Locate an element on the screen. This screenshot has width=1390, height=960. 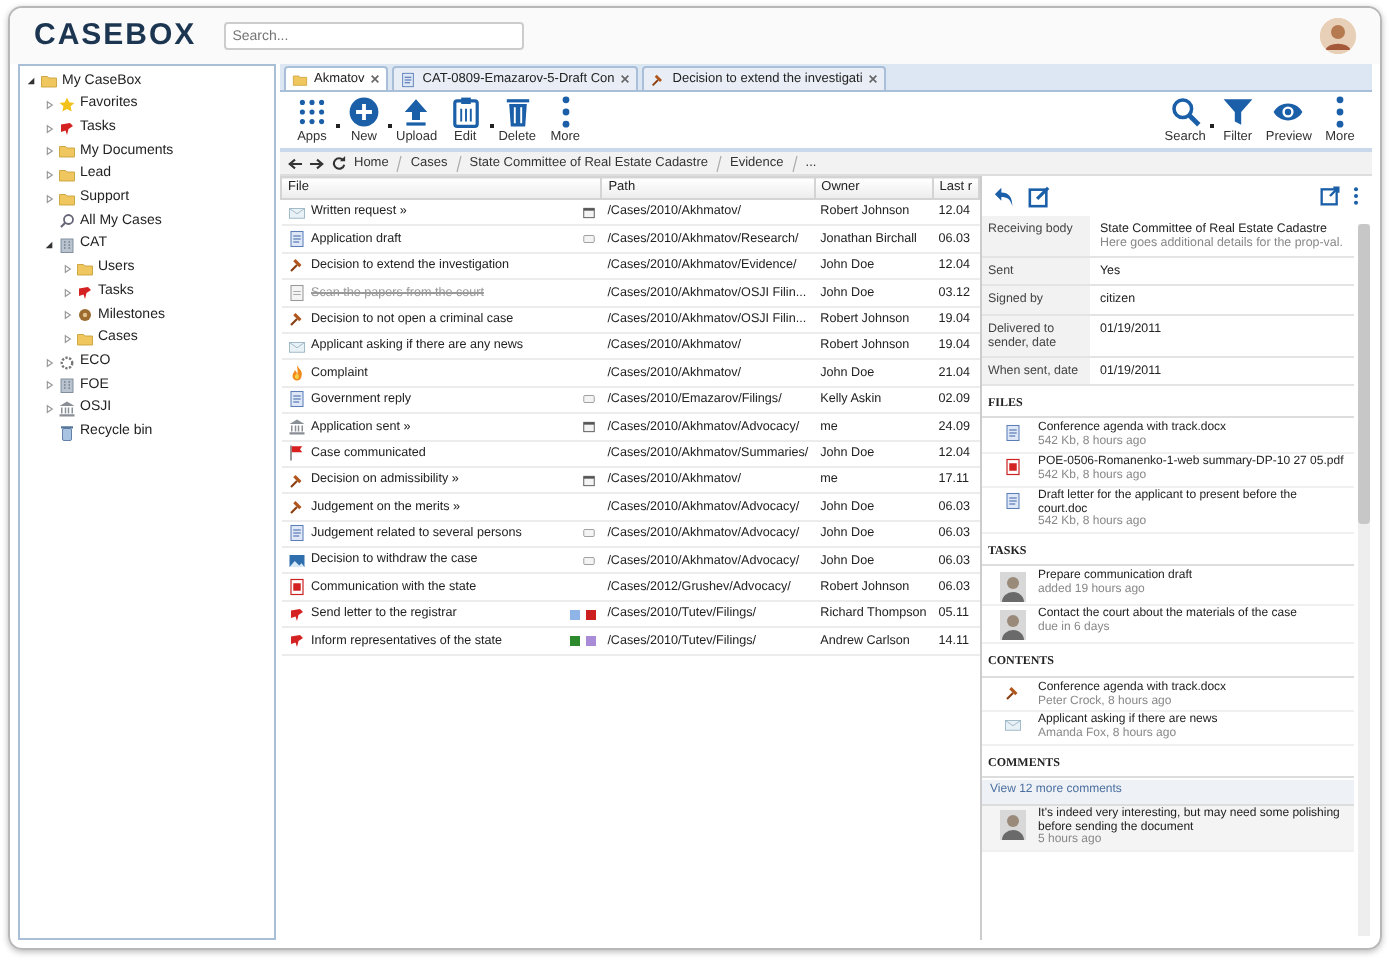
flag-icon is located at coordinates (296, 453).